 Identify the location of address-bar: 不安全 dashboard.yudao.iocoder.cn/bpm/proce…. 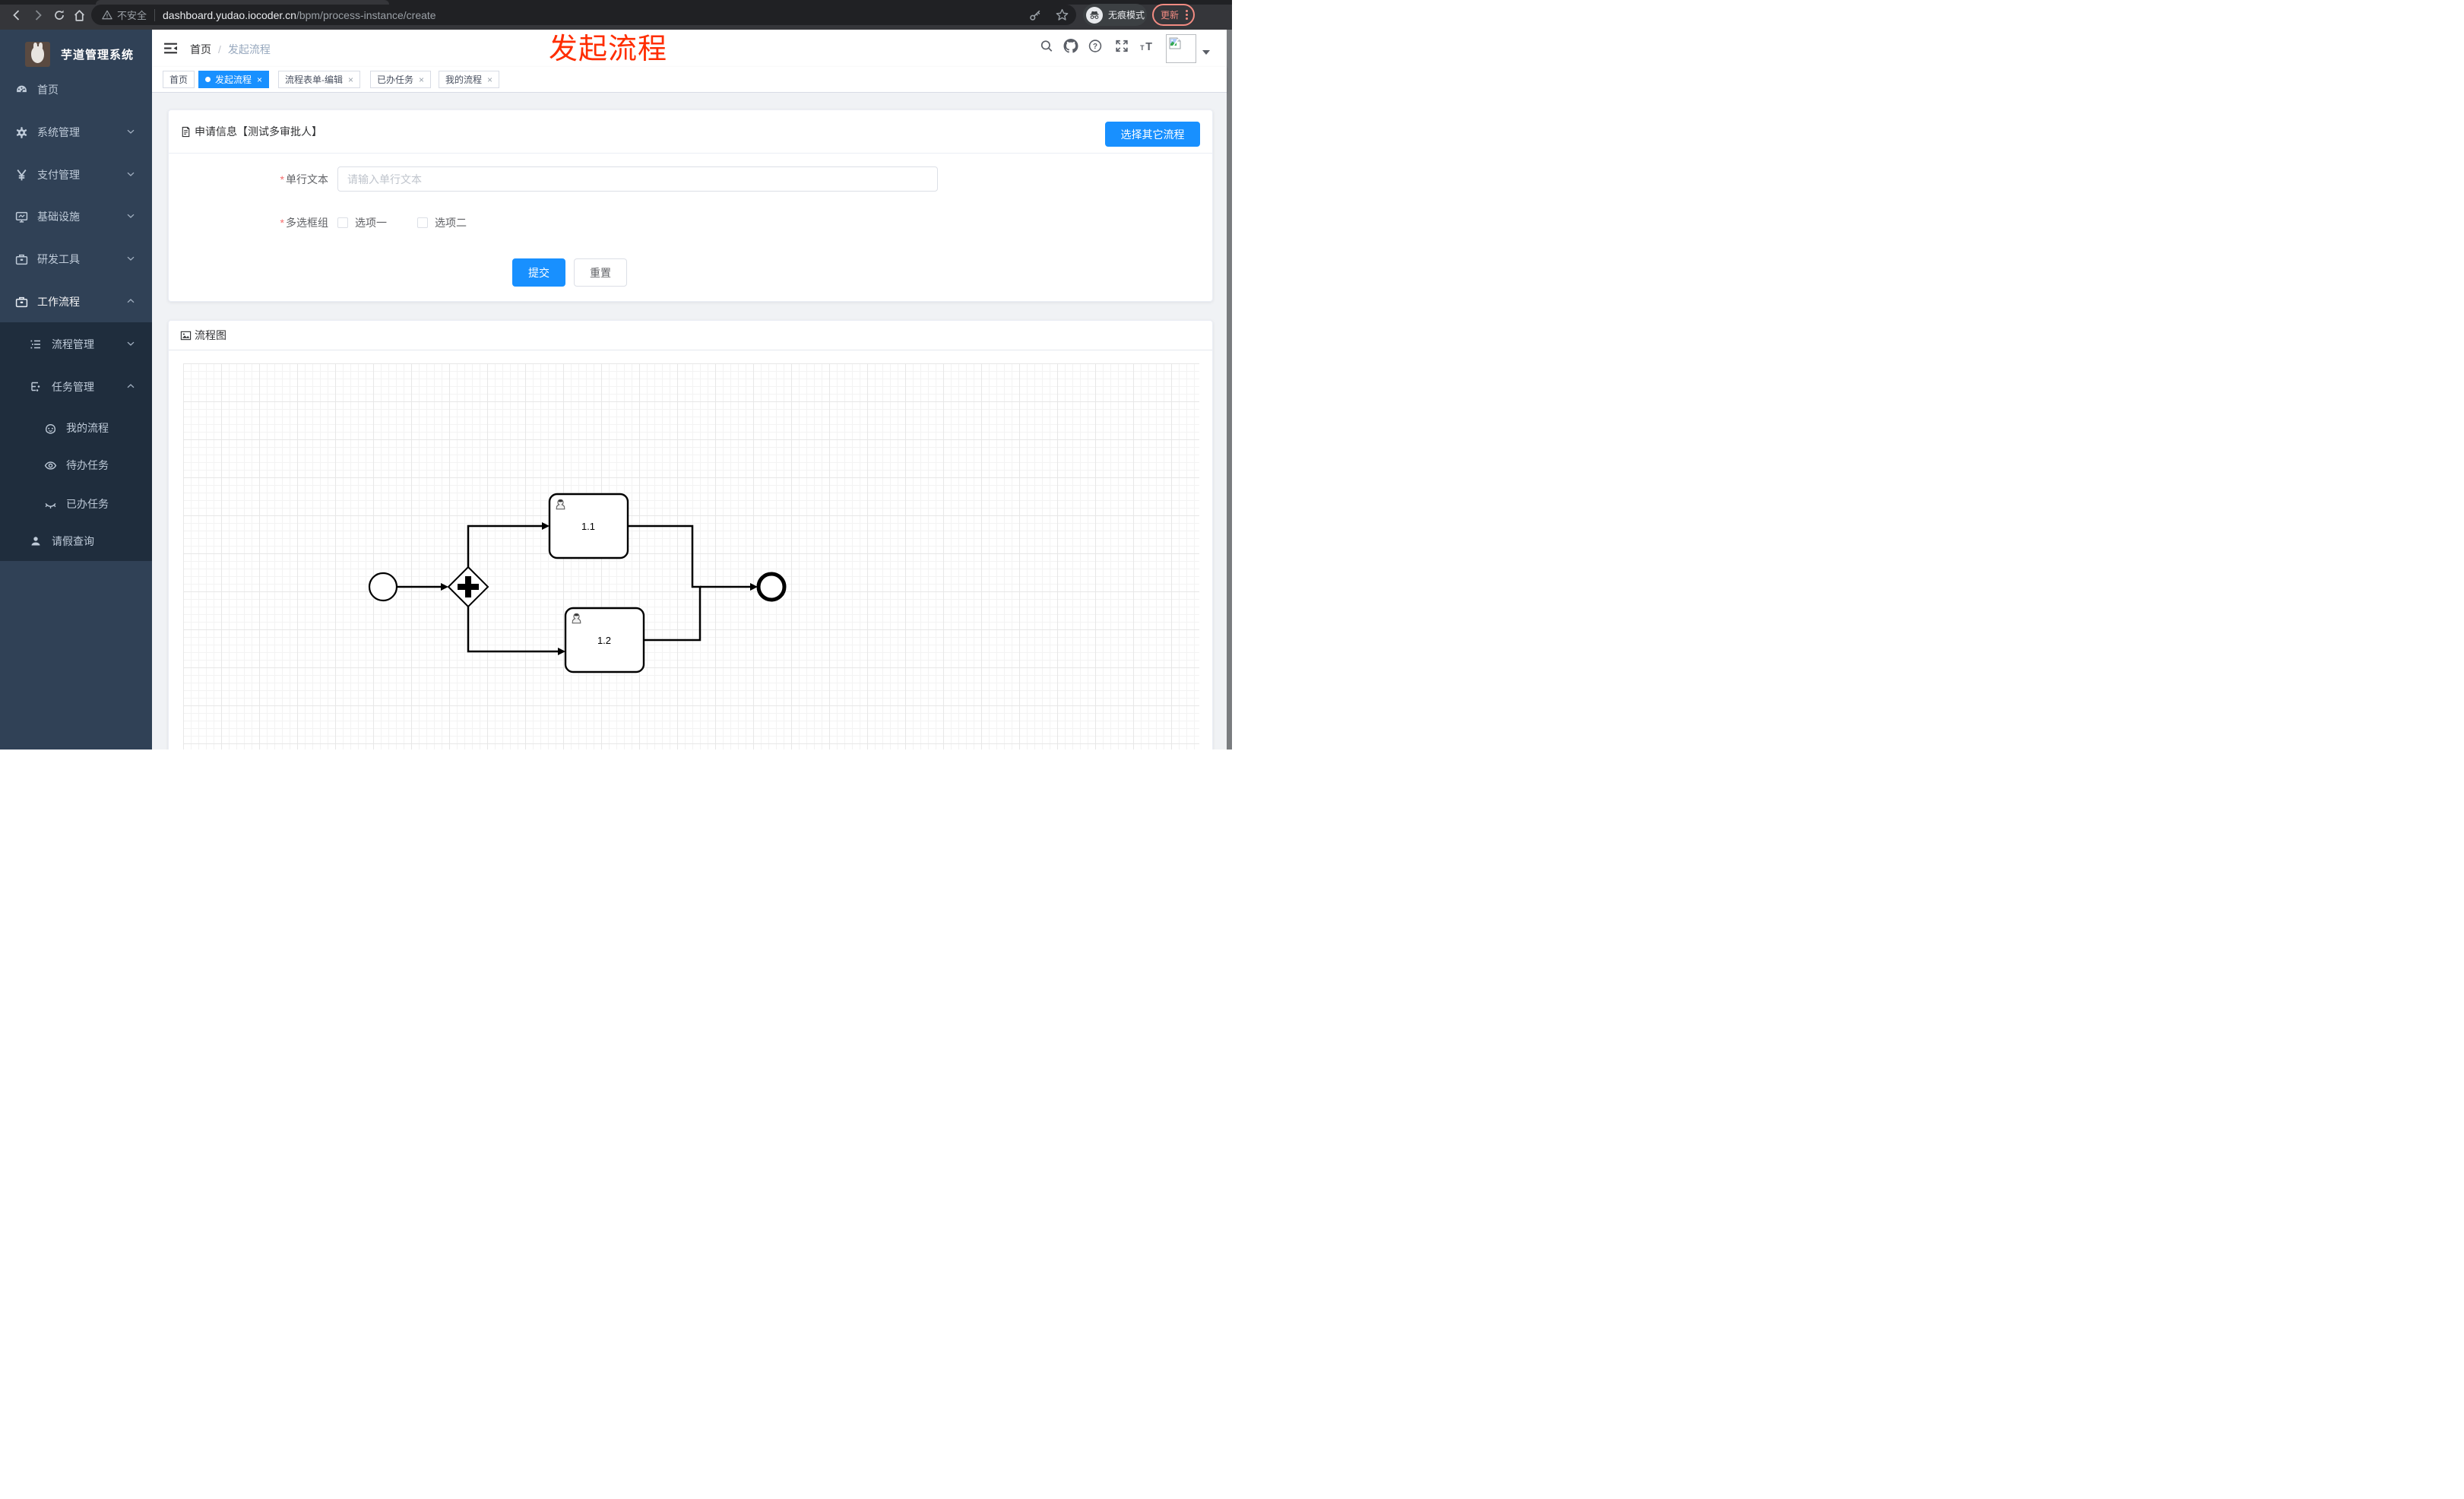
(583, 15).